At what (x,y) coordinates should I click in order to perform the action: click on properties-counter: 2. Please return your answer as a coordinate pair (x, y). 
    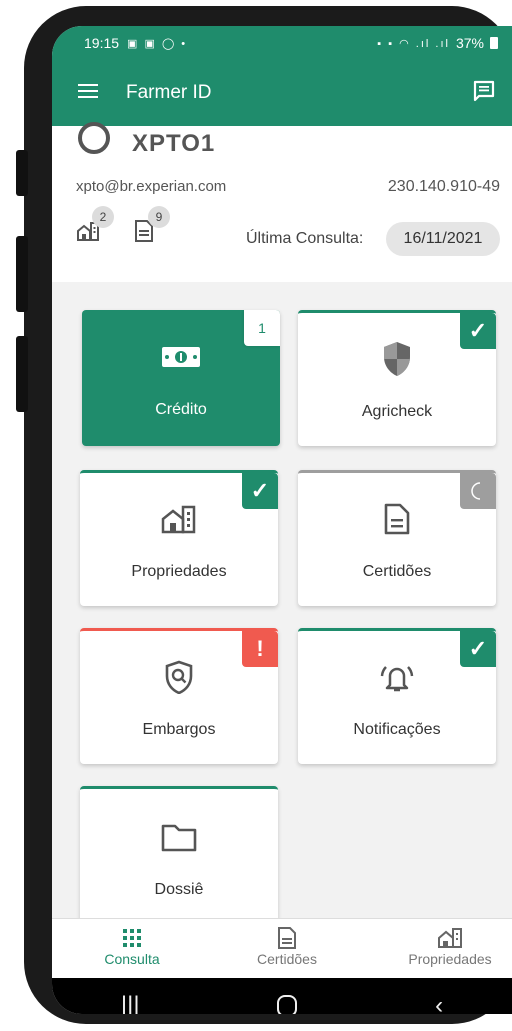
    Looking at the image, I should click on (95, 224).